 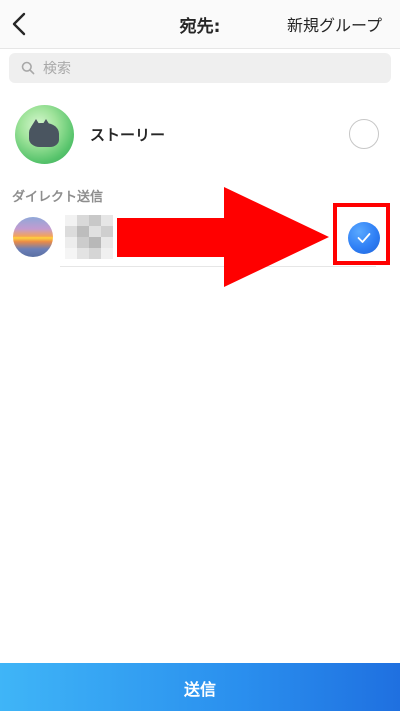 I want to click on search-input, so click(x=208, y=69).